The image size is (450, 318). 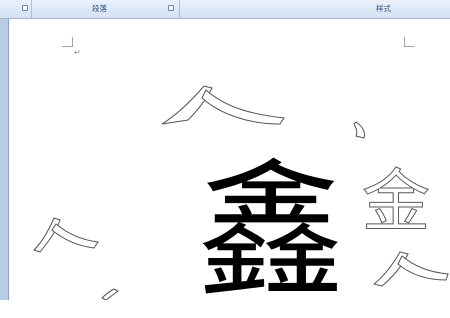 What do you see at coordinates (67, 233) in the screenshot?
I see `outline-stroke-left` at bounding box center [67, 233].